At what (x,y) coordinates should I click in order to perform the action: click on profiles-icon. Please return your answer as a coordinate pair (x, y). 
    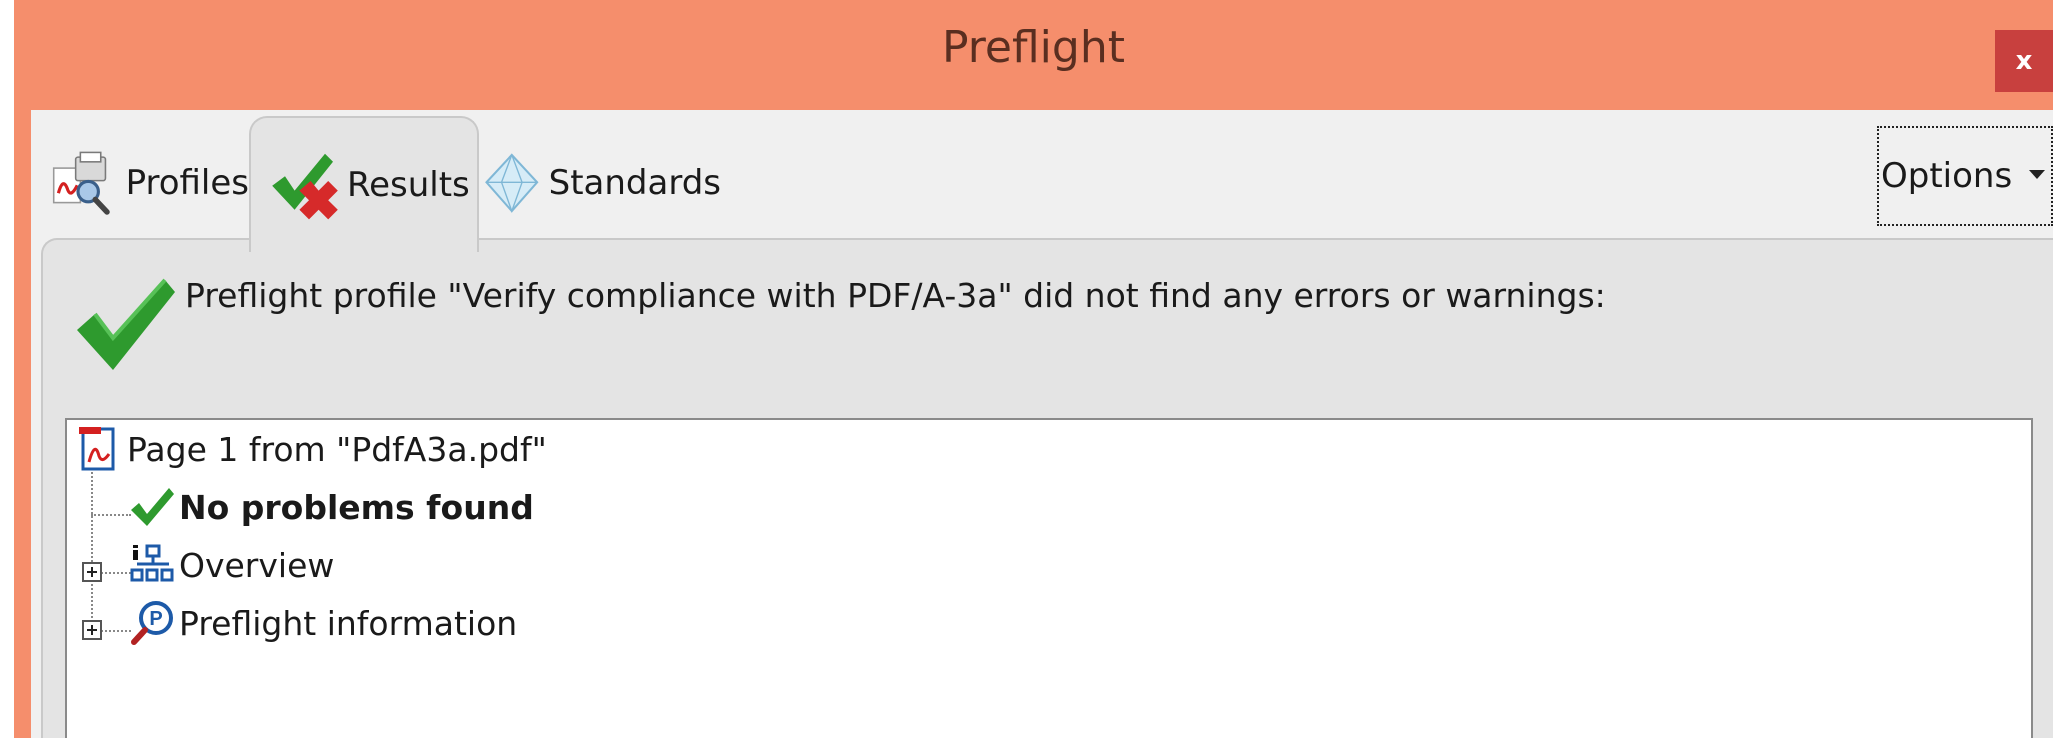
    Looking at the image, I should click on (81, 183).